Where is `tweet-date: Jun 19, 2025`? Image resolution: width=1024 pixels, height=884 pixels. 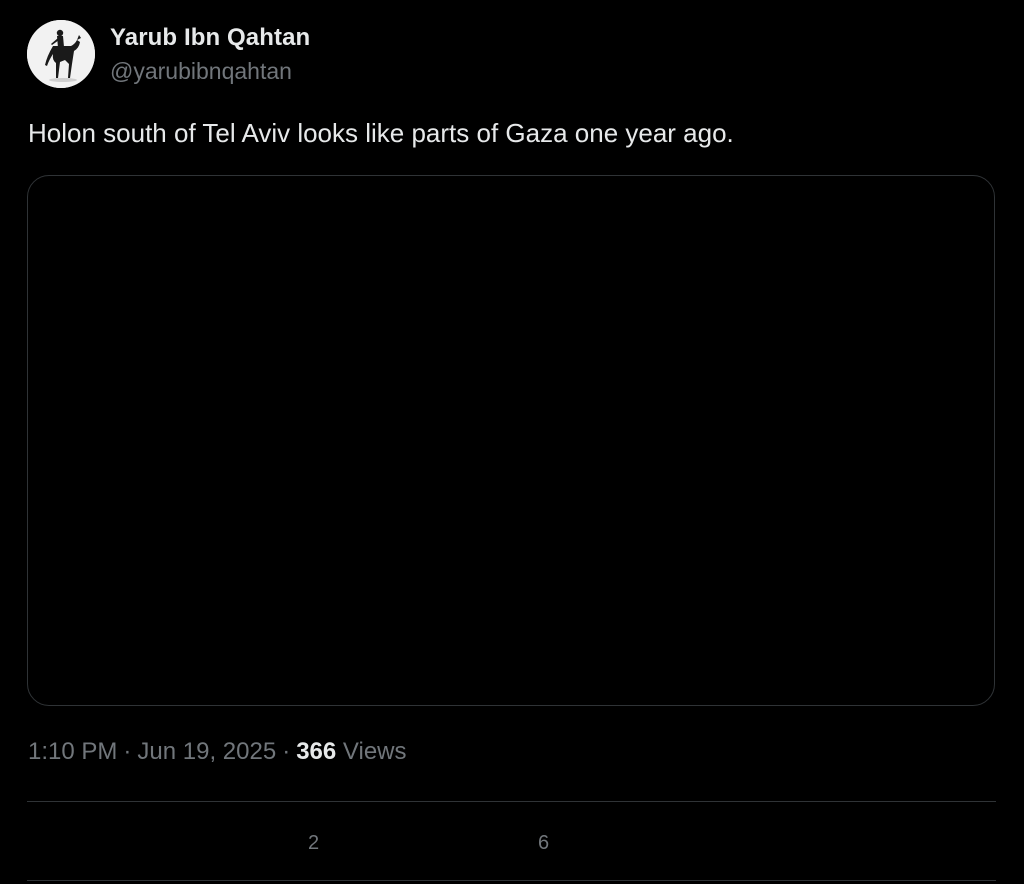
tweet-date: Jun 19, 2025 is located at coordinates (206, 751).